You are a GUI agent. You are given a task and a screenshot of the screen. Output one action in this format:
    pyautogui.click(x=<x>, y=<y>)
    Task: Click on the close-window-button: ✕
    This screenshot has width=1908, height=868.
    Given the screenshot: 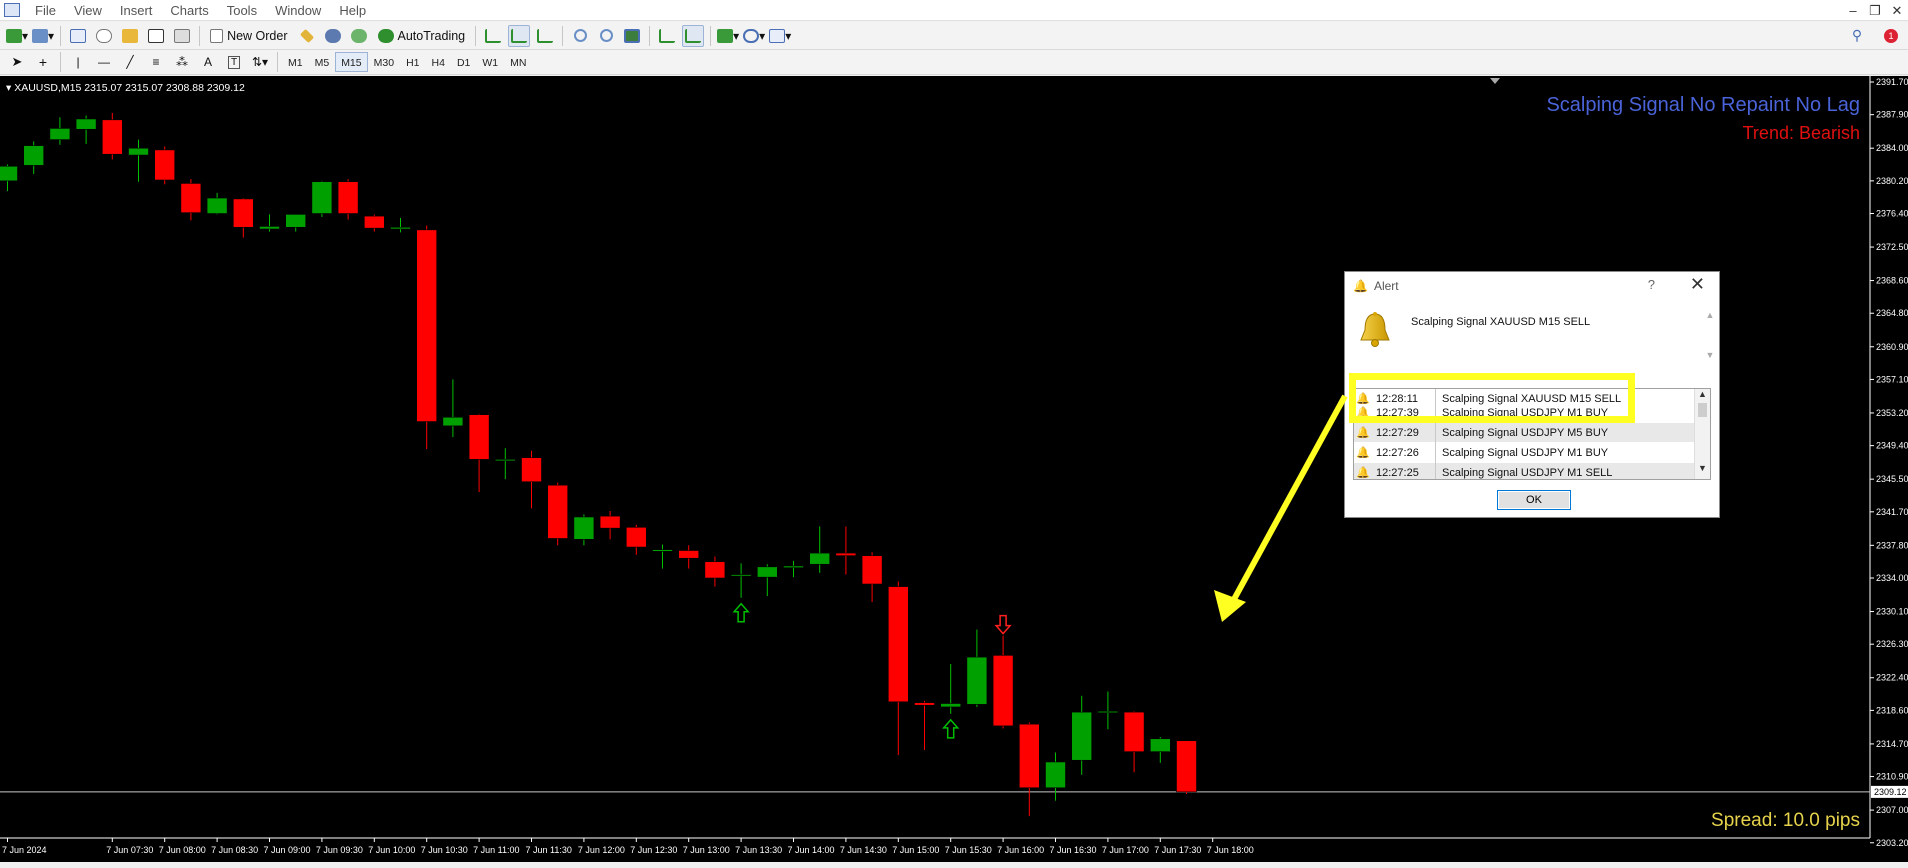 What is the action you would take?
    pyautogui.click(x=1897, y=11)
    